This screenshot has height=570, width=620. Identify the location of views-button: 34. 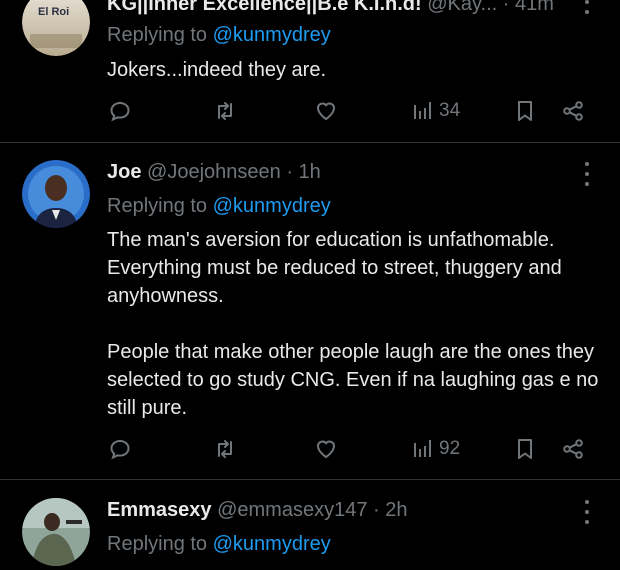
(435, 111).